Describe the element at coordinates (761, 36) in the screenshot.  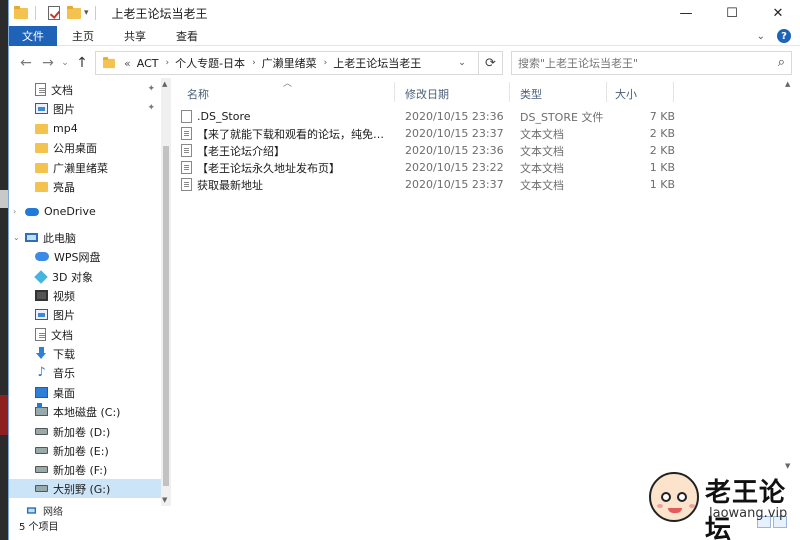
I see `expand-ribbon-icon: ⌄` at that location.